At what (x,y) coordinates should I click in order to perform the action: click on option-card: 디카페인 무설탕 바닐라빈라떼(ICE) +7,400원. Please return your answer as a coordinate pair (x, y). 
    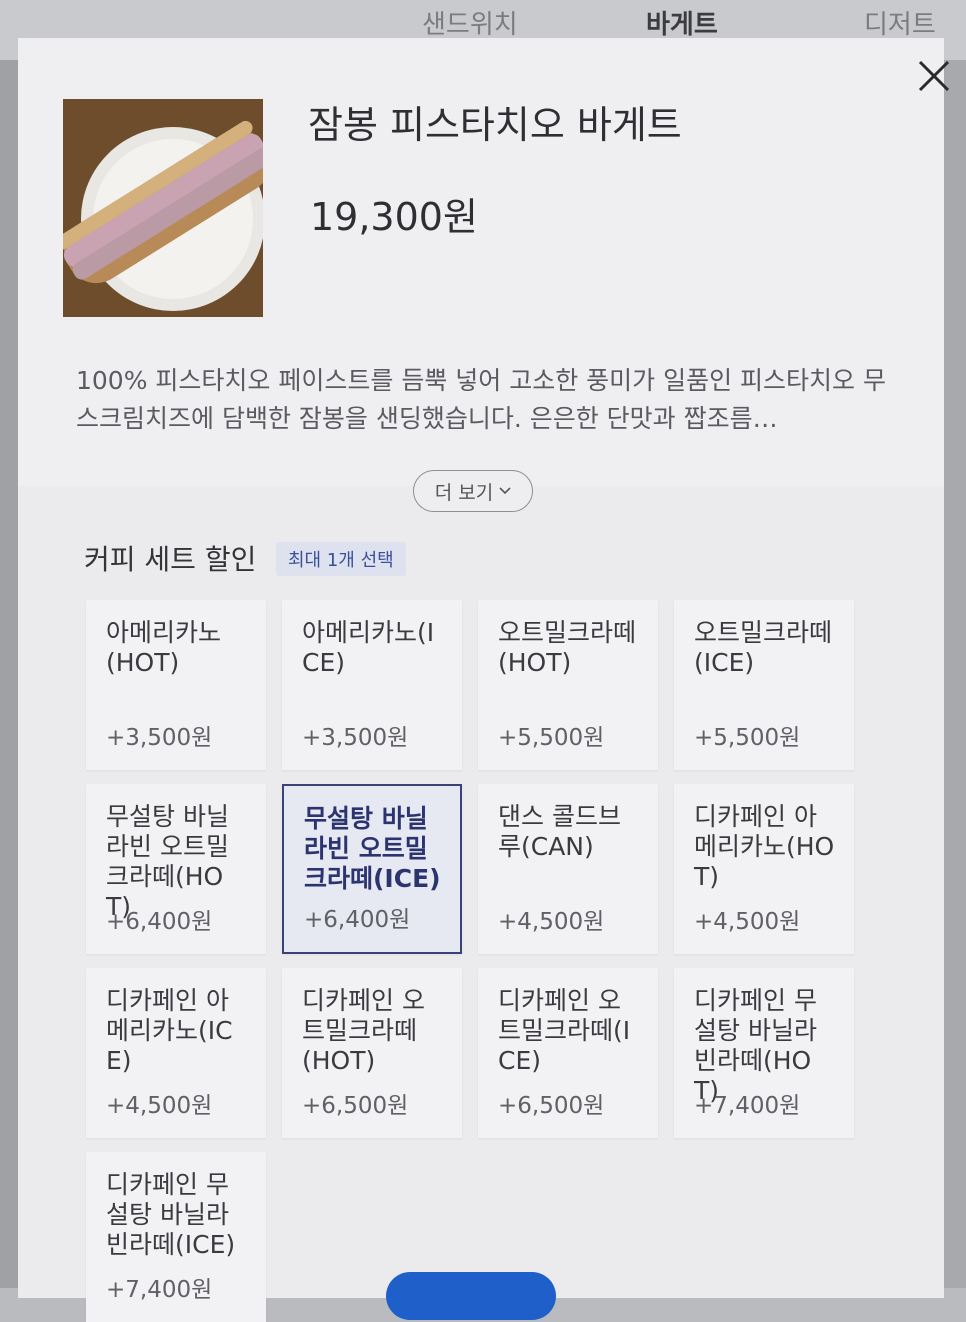
    Looking at the image, I should click on (176, 1237).